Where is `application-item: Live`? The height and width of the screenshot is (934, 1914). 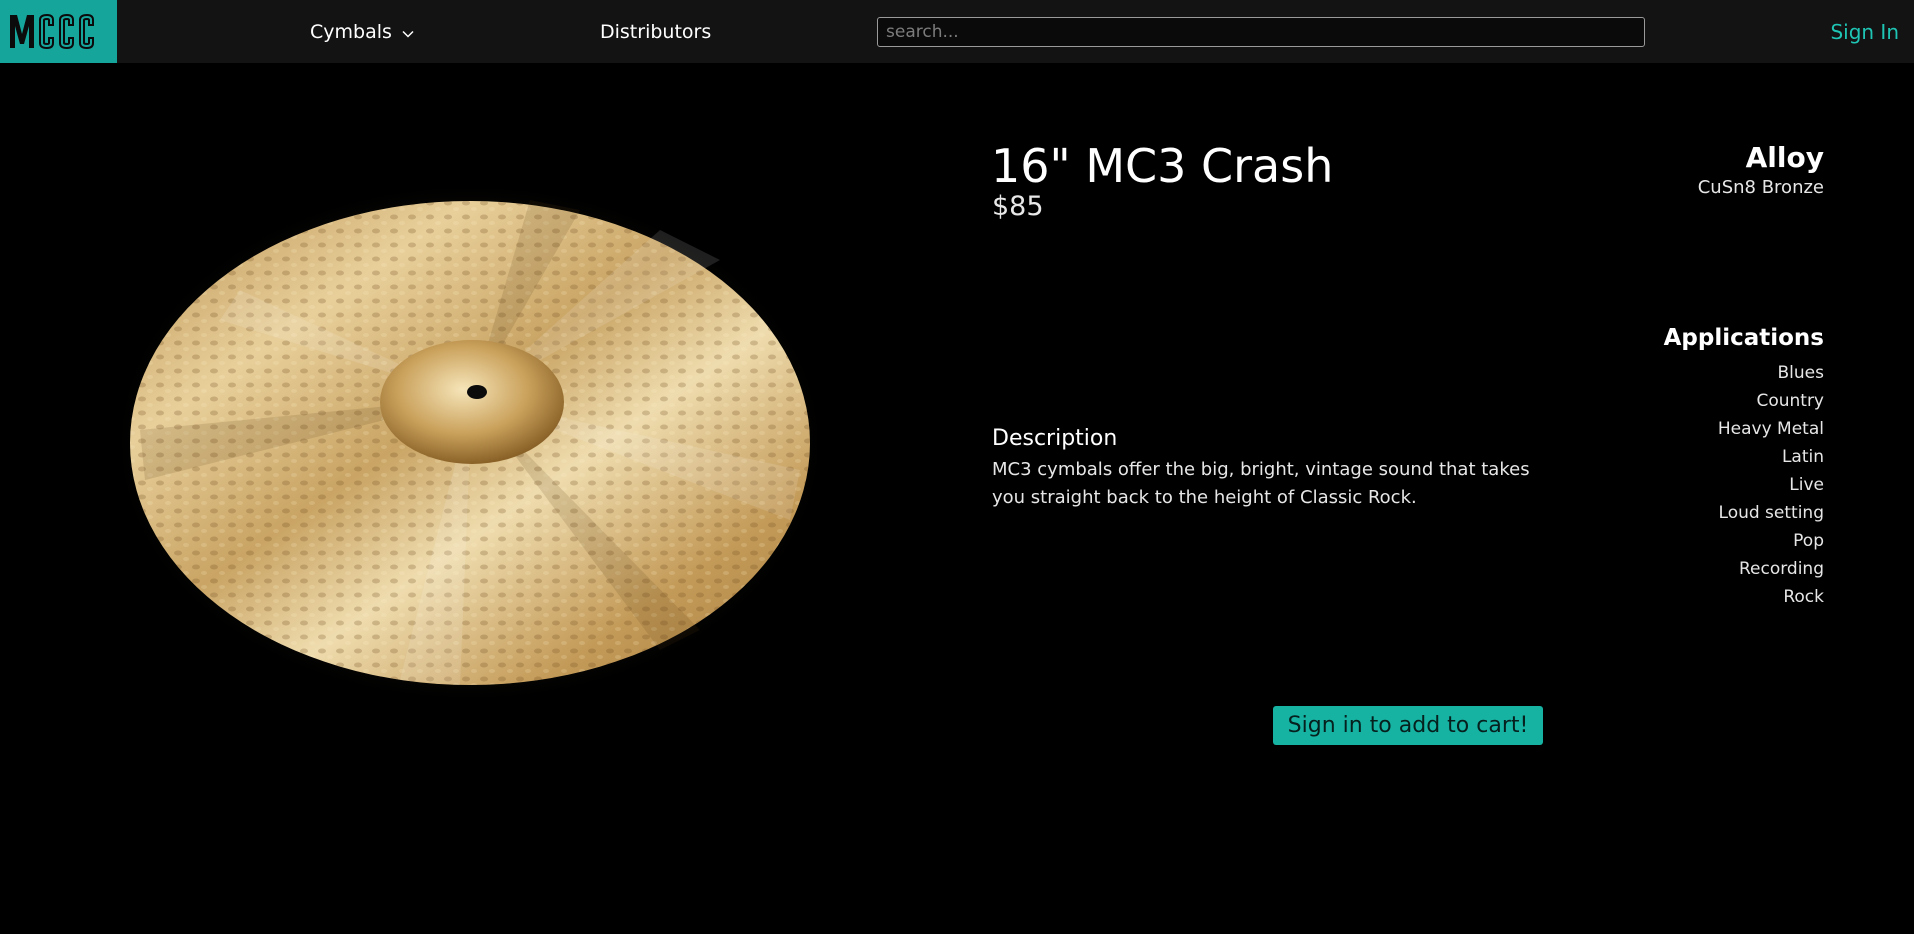
application-item: Live is located at coordinates (1806, 485).